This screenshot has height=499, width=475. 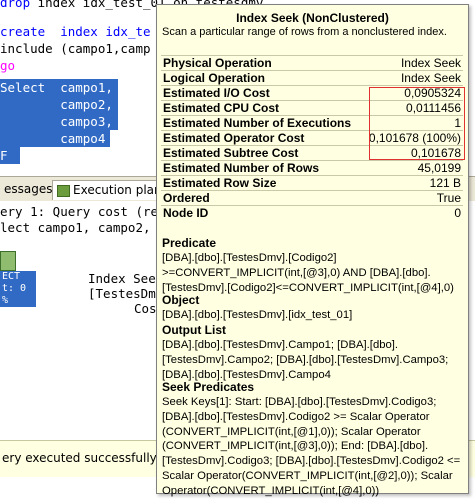 What do you see at coordinates (312, 197) in the screenshot?
I see `prop-row: Ordered True` at bounding box center [312, 197].